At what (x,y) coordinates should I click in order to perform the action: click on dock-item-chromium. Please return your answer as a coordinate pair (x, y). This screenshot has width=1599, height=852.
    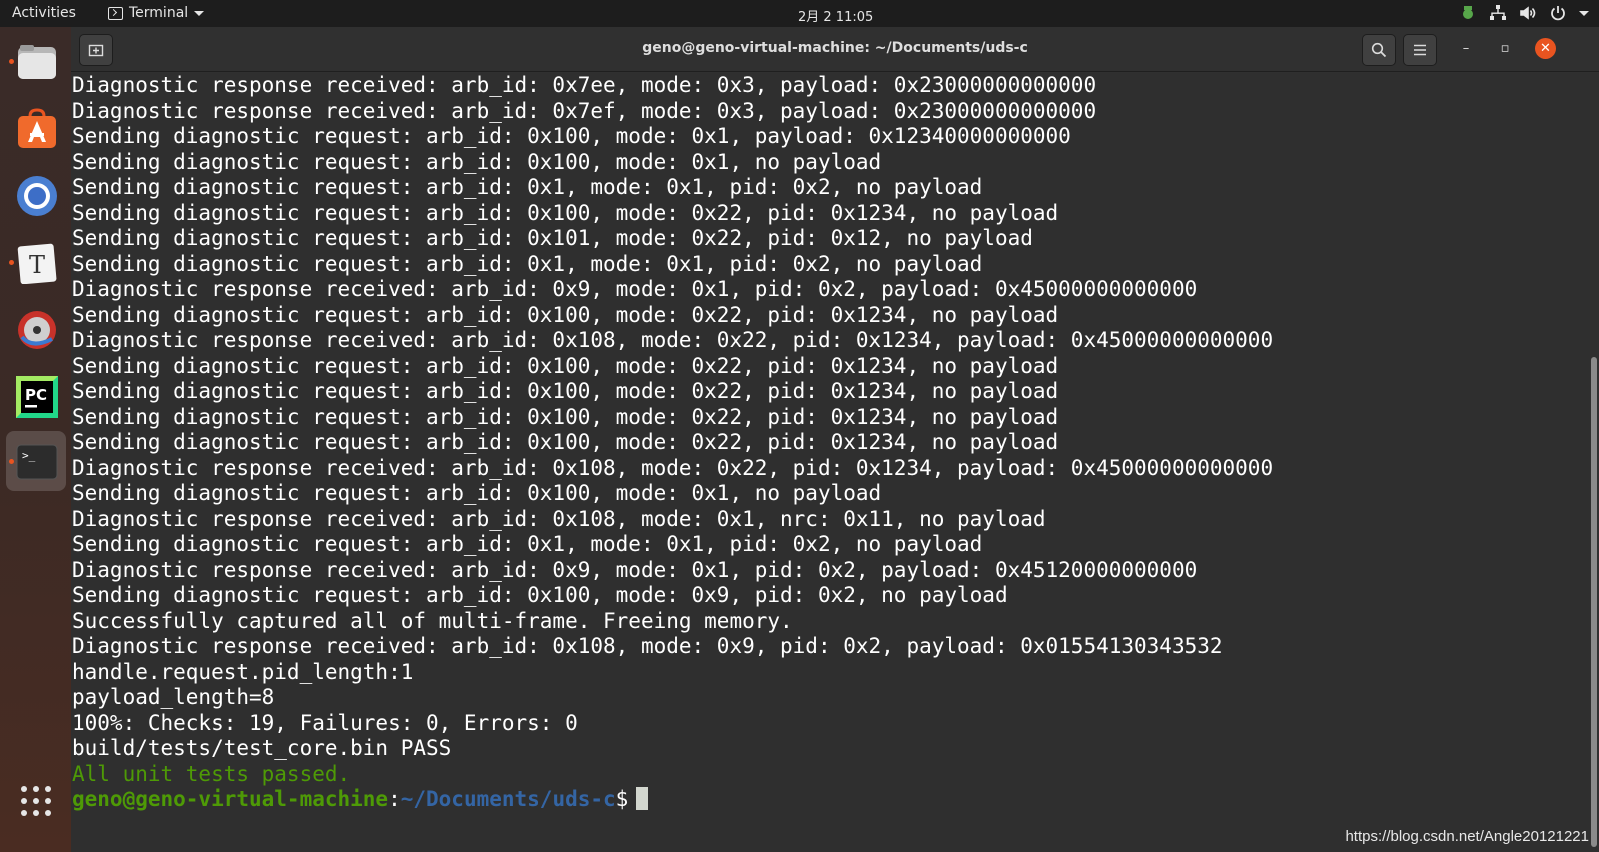
    Looking at the image, I should click on (36, 195).